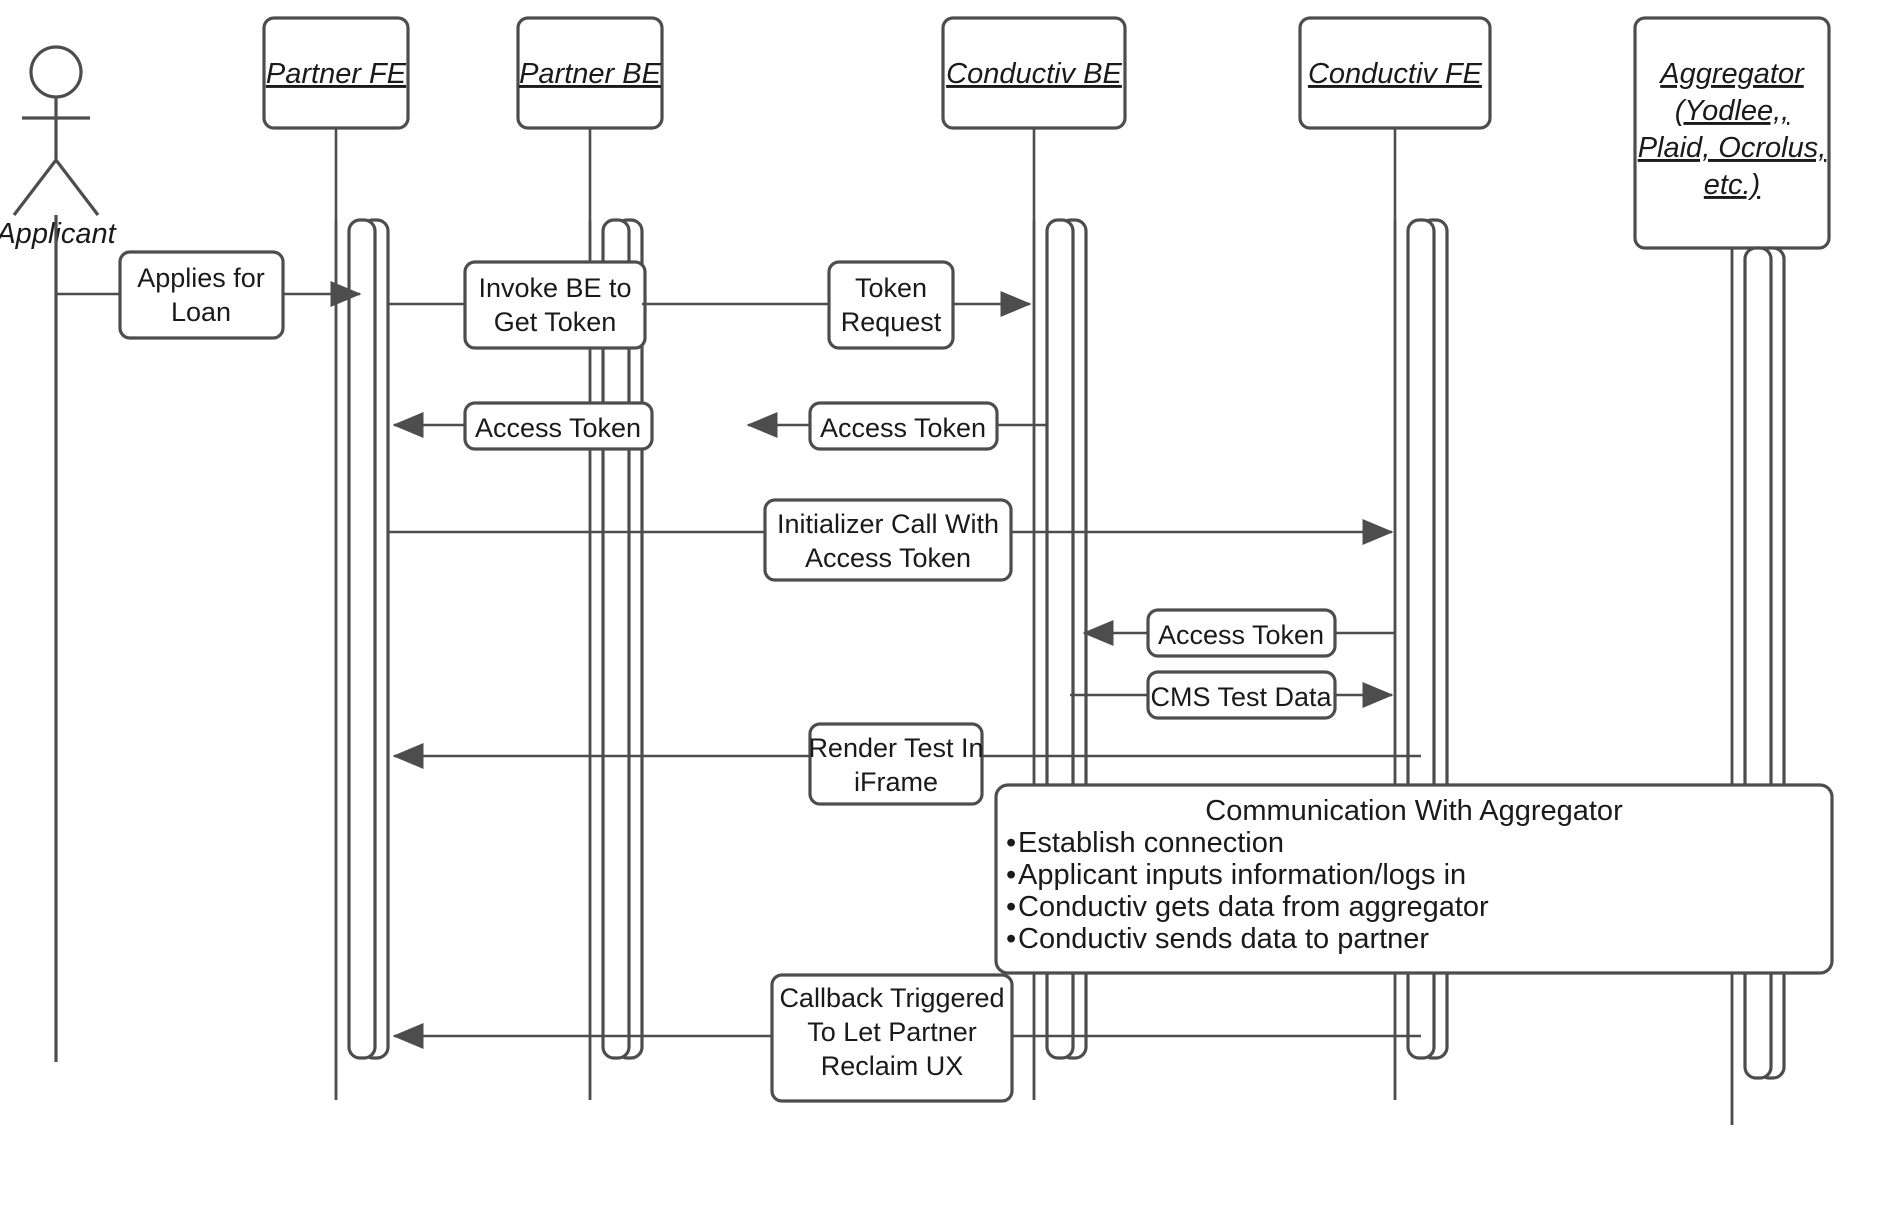  I want to click on message-label-m10-line3: Reclaim UX, so click(892, 1066).